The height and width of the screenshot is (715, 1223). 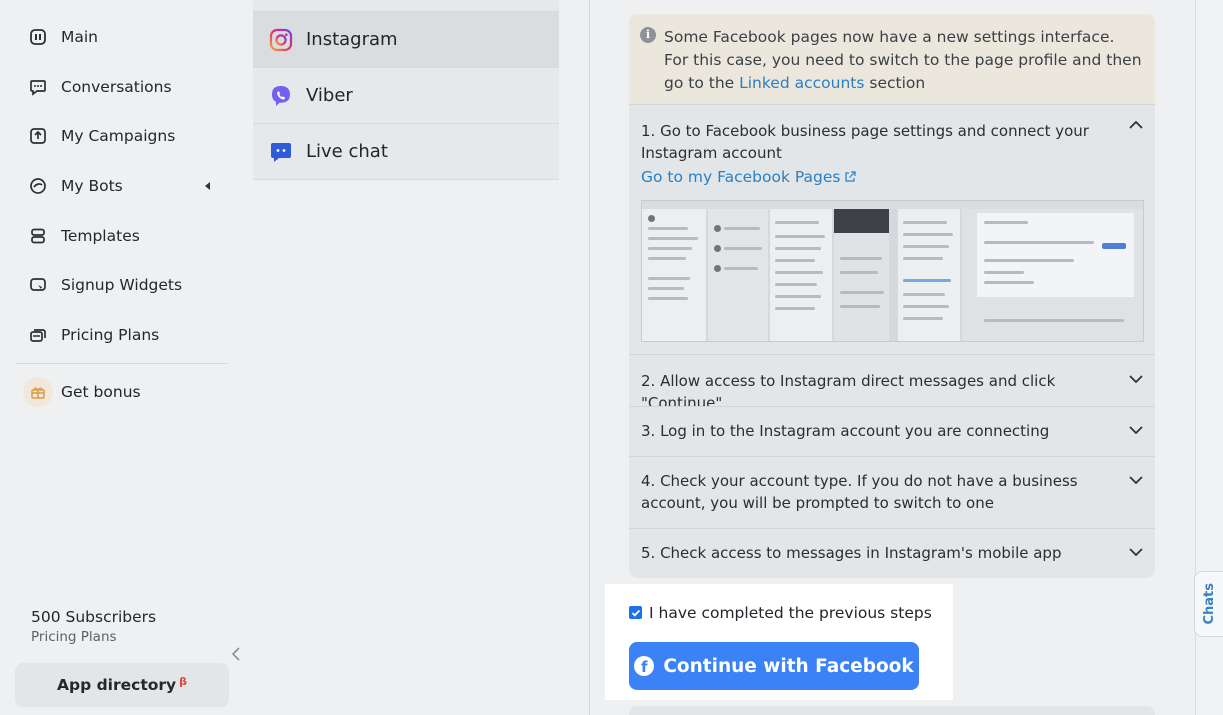 I want to click on active-channel-pointer, so click(x=584, y=40).